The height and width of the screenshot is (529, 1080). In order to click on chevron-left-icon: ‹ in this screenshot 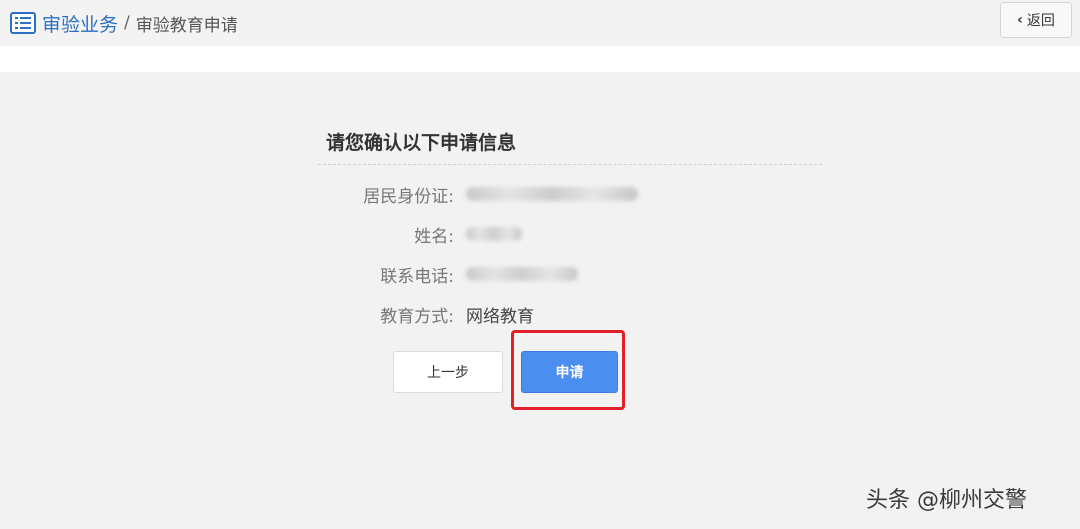, I will do `click(1020, 20)`.